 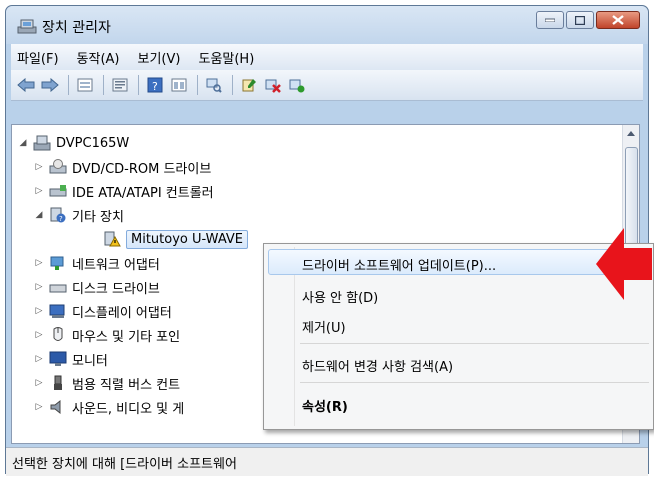 What do you see at coordinates (116, 289) in the screenshot?
I see `tree-item-label: 디스크 드라이브` at bounding box center [116, 289].